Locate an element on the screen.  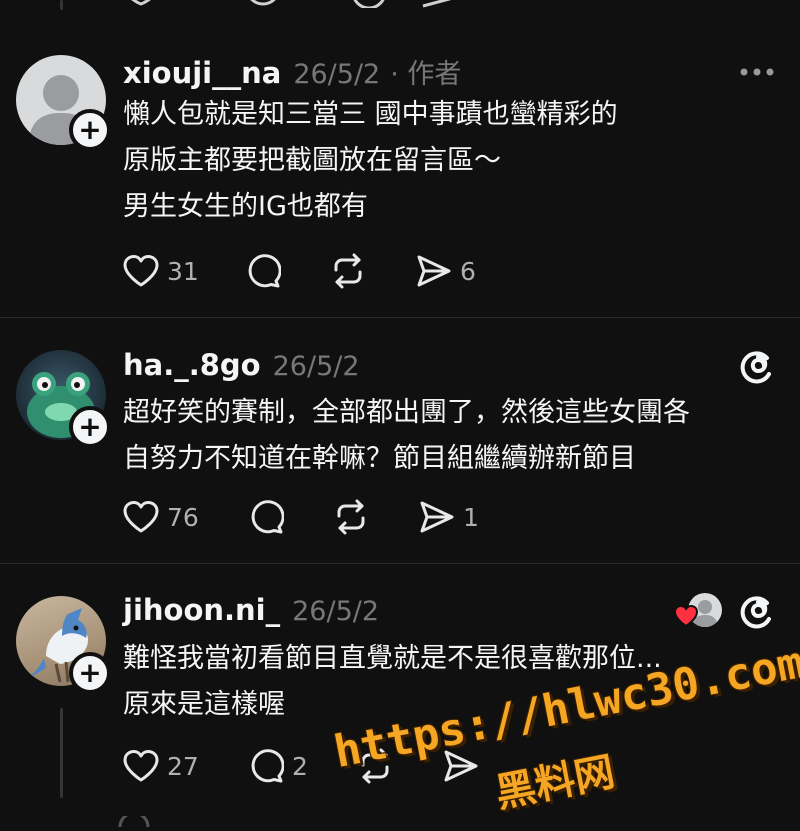
comment-text: 超好笑的賽制，全部都出團了，然後這些女團各 自努力不知道在幹嘛？節目組繼續辦新節目 is located at coordinates (406, 436).